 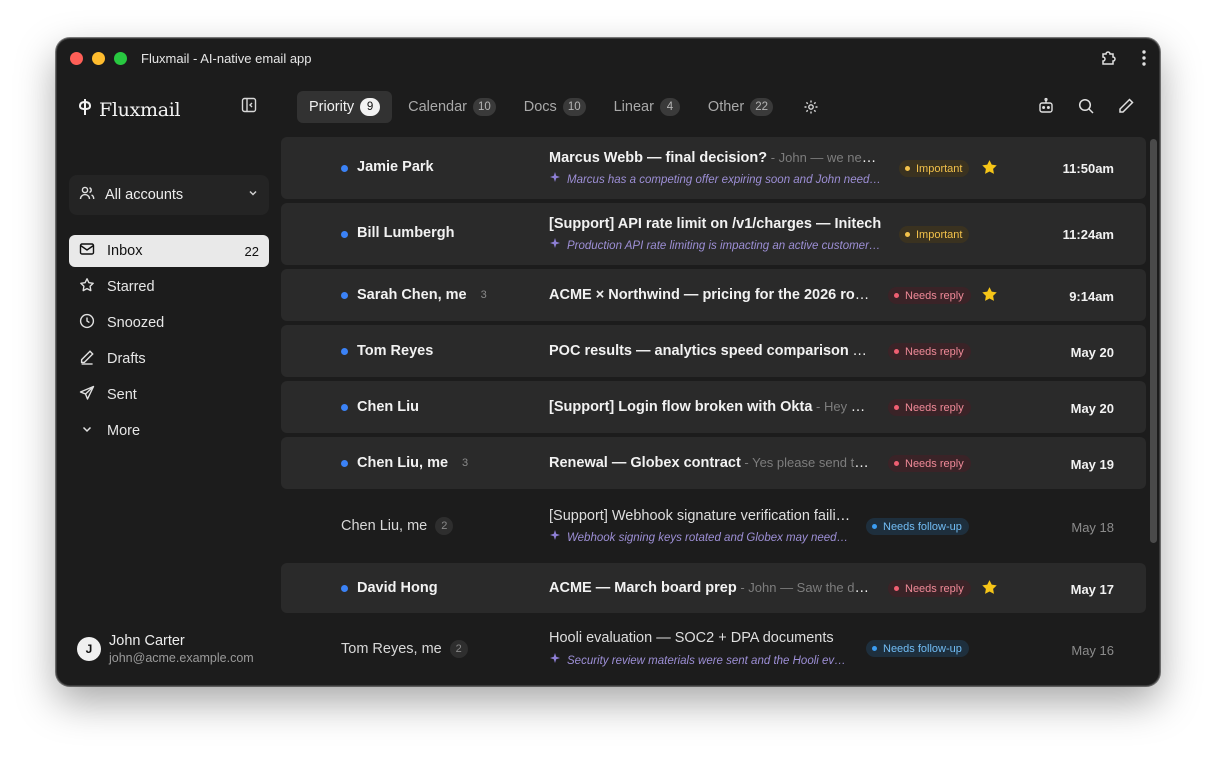 What do you see at coordinates (726, 107) in the screenshot?
I see `tab-label: Other` at bounding box center [726, 107].